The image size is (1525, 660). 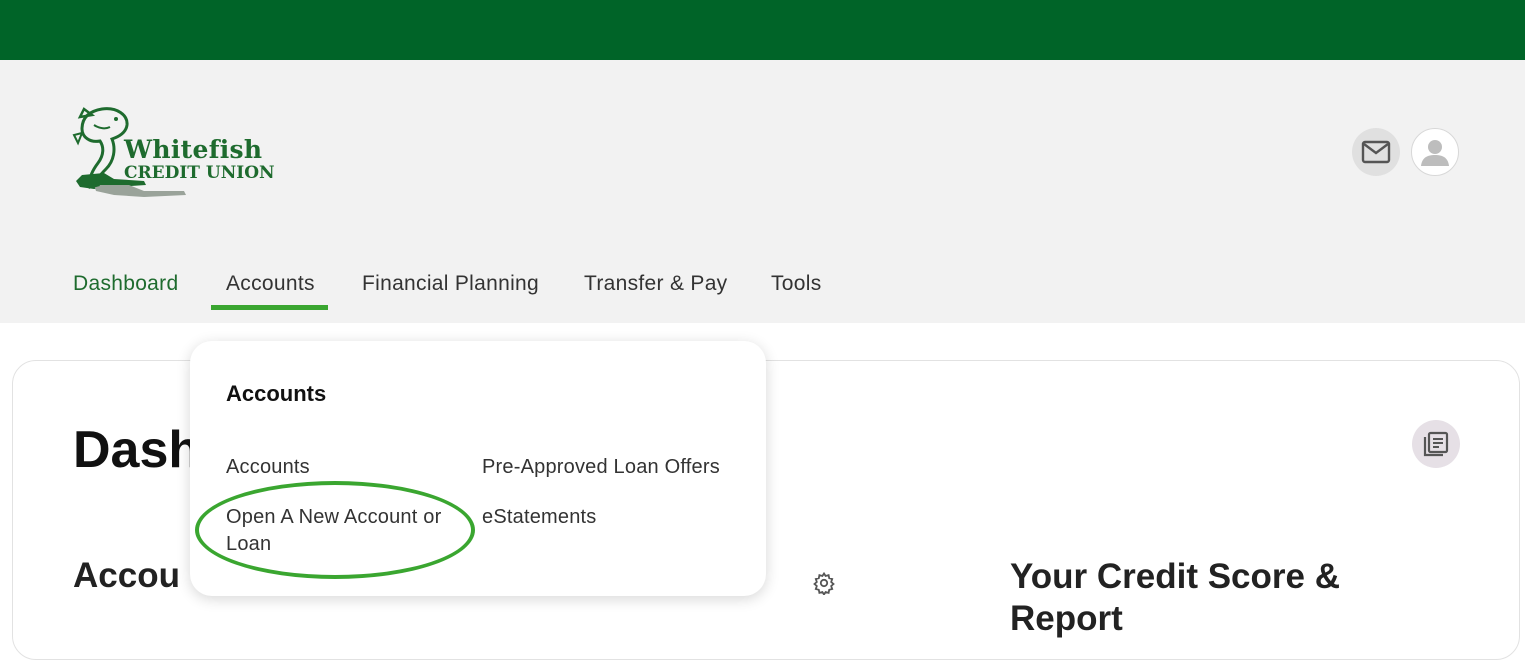 What do you see at coordinates (199, 173) in the screenshot?
I see `logo-subtitle-text: CREDIT UNION` at bounding box center [199, 173].